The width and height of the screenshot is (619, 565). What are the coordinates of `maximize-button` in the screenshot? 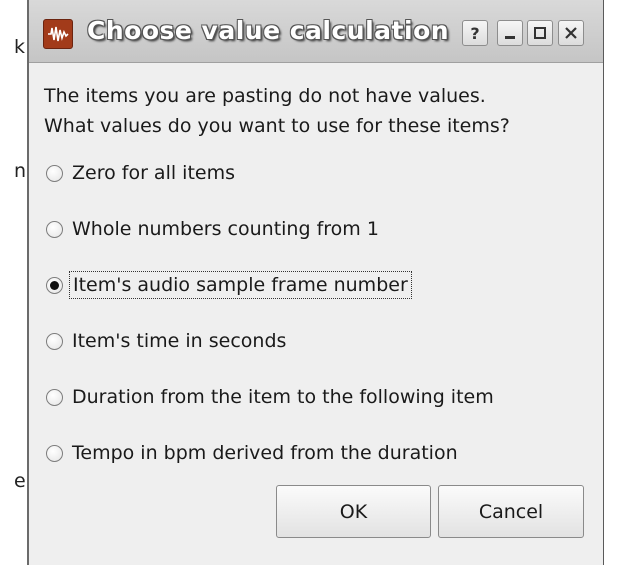 It's located at (540, 33).